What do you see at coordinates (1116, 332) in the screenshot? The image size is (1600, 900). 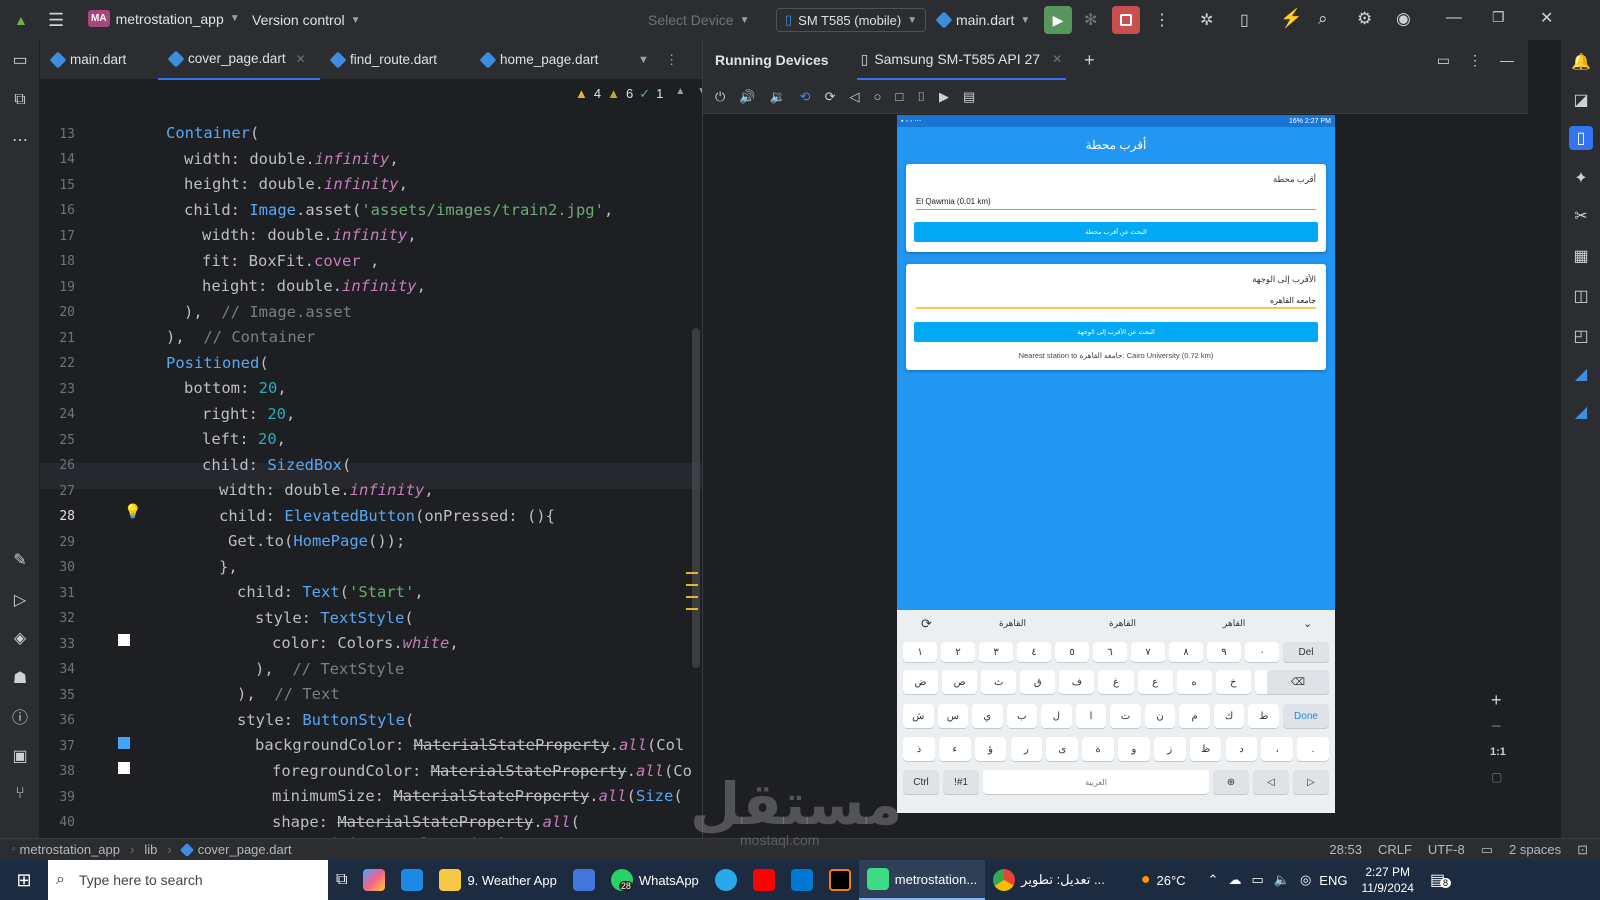 I see `find-nearest-destination-button: البحث عن الأقرب إلى الوجهة` at bounding box center [1116, 332].